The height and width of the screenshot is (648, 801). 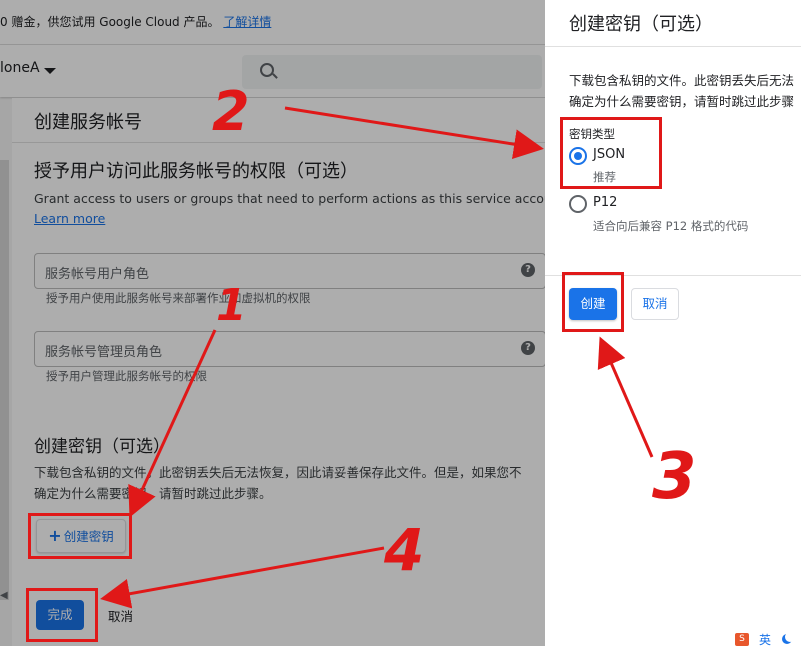 I want to click on description-line: 下载包含私钥的文件。此密钥丢失后无法, so click(x=682, y=80).